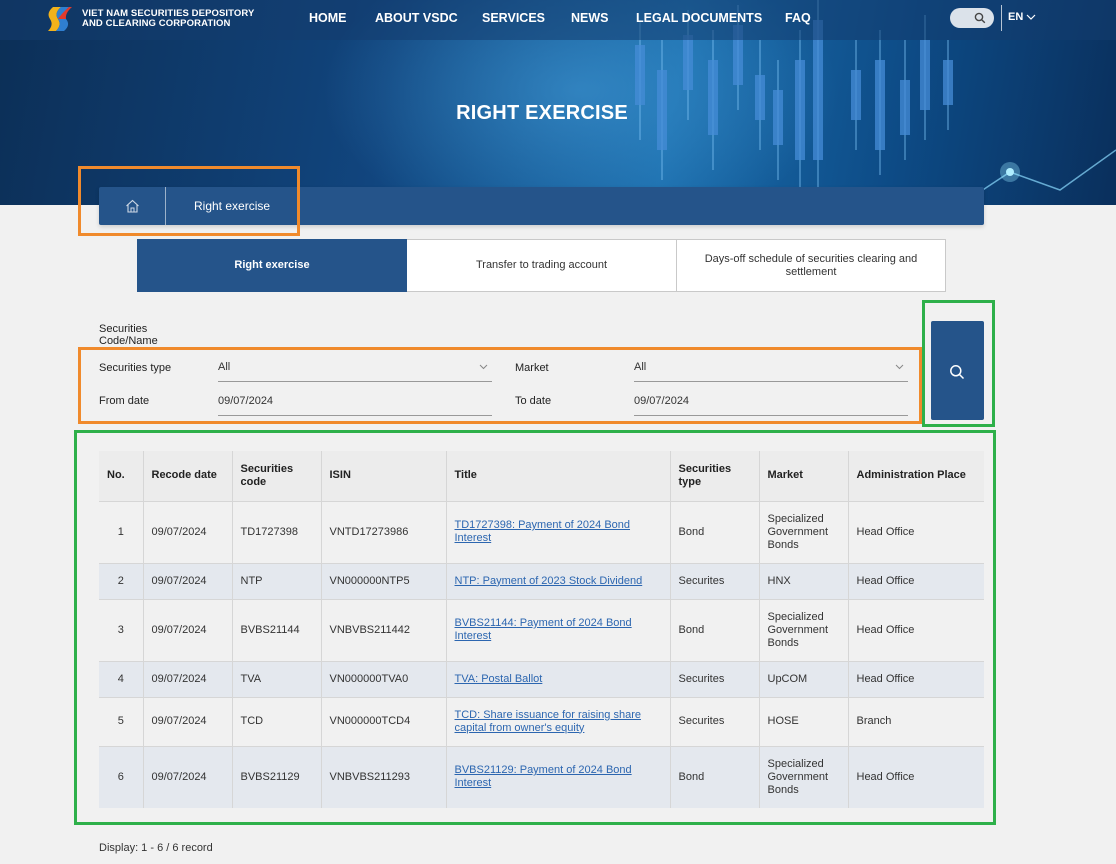  What do you see at coordinates (662, 401) in the screenshot?
I see `to-date-value: 09/07/2024` at bounding box center [662, 401].